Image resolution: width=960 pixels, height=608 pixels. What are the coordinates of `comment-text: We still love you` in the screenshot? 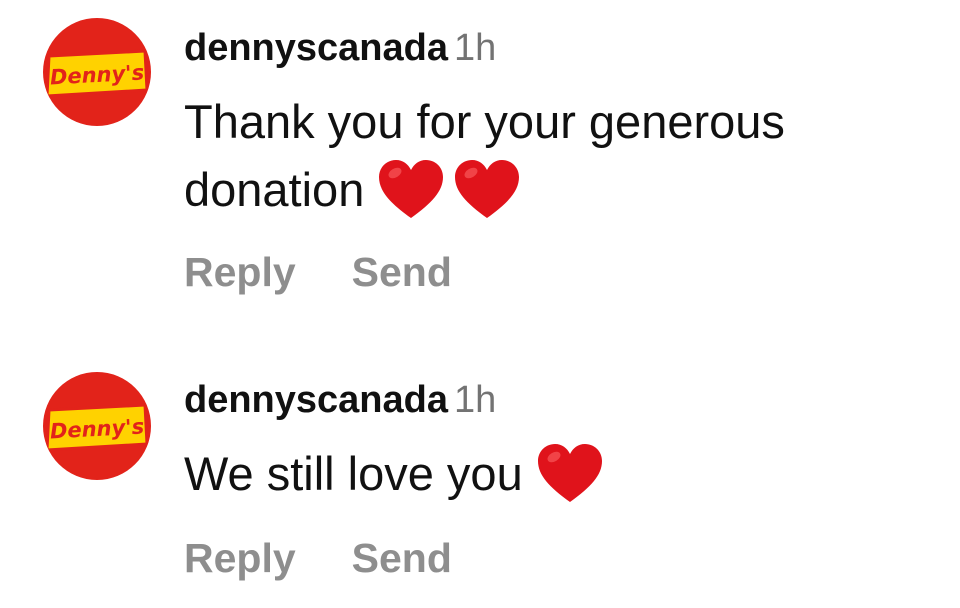 It's located at (353, 473).